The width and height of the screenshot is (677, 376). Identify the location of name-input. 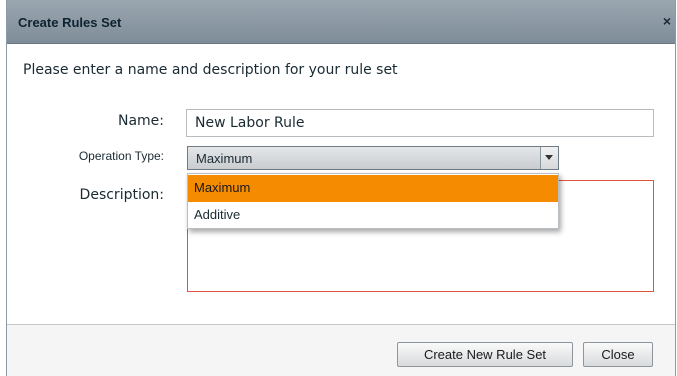
(420, 123).